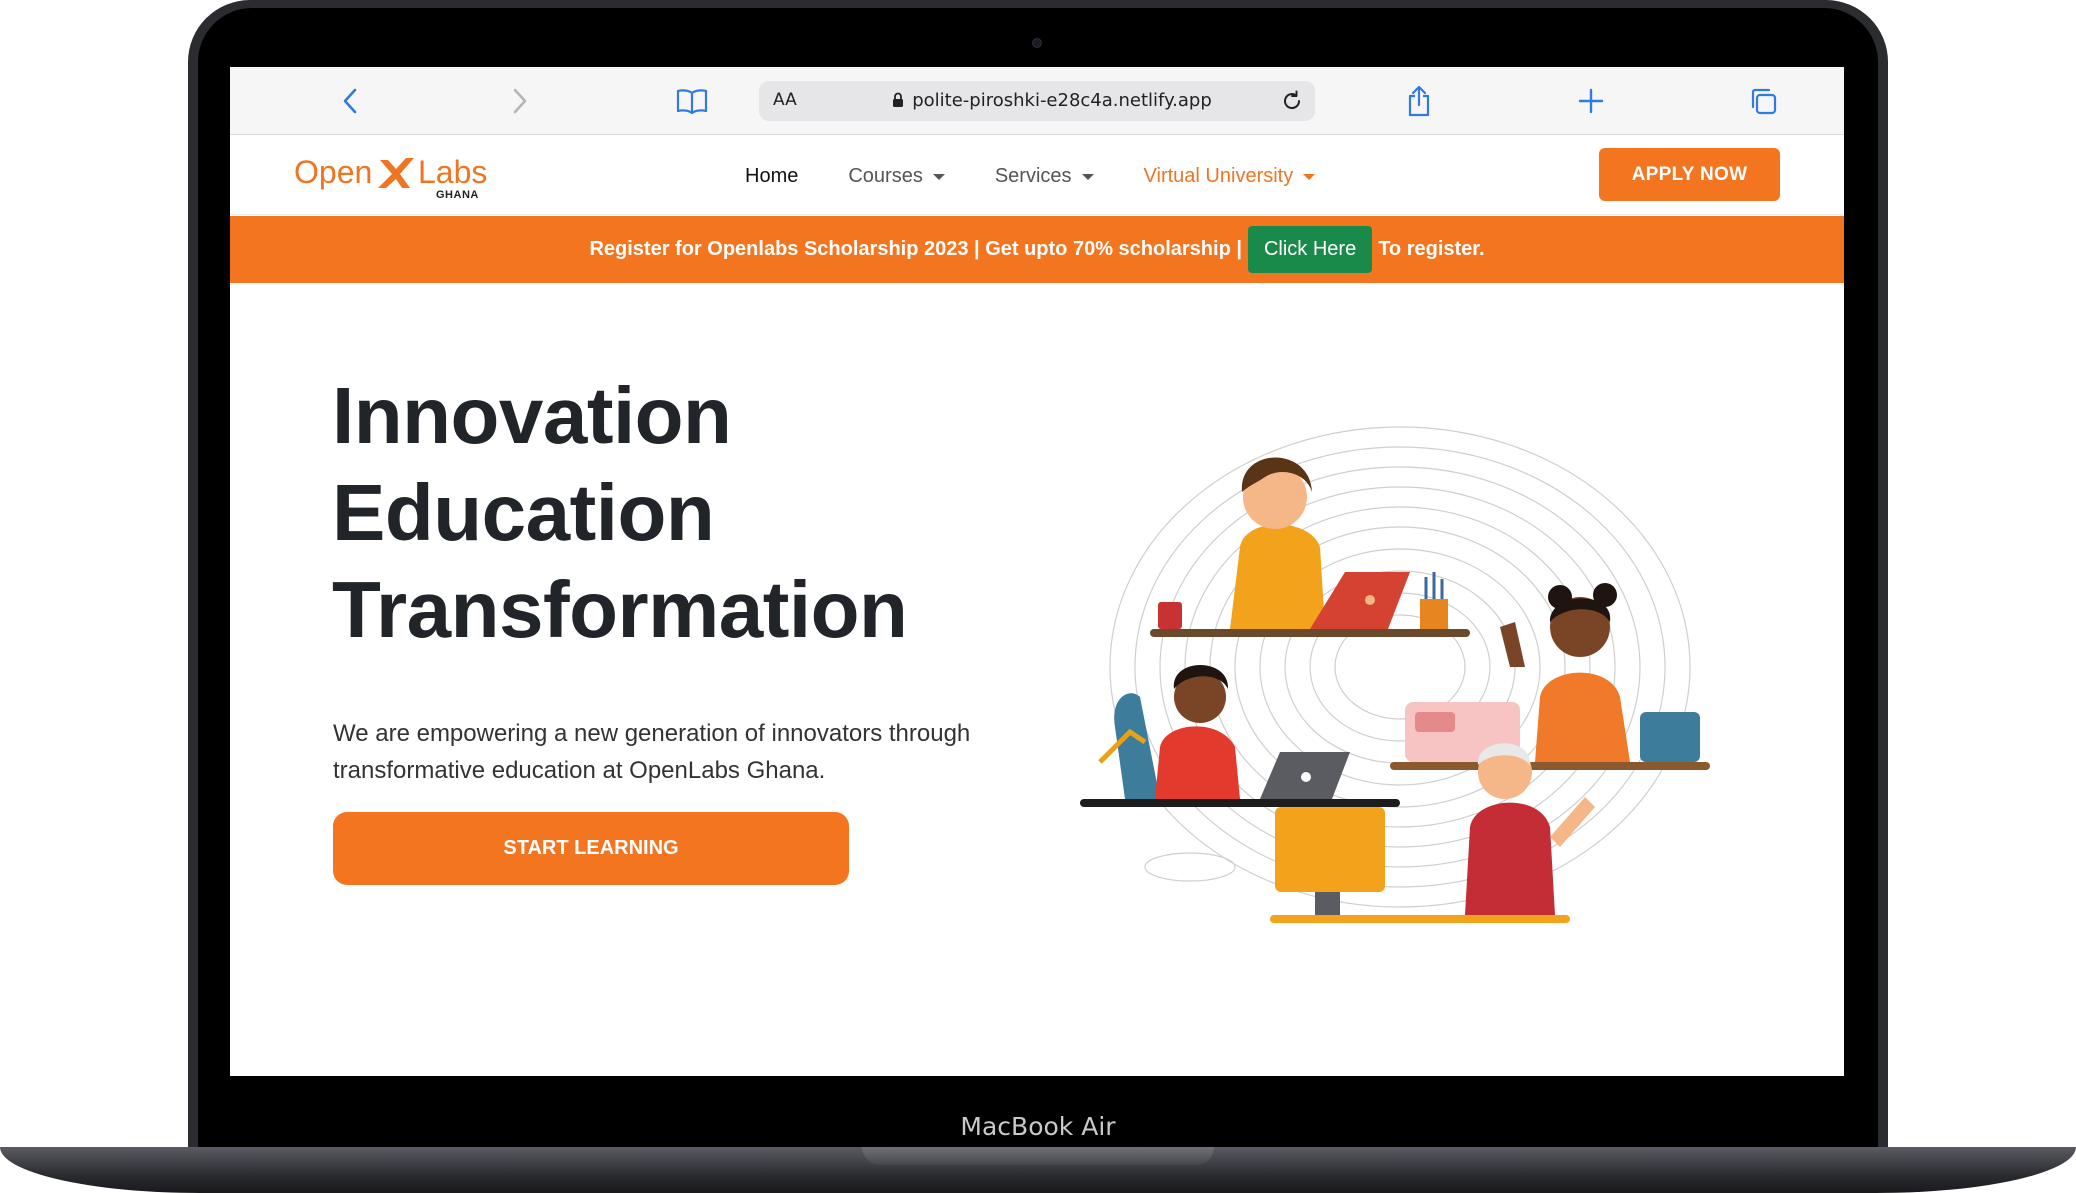 The width and height of the screenshot is (2076, 1193). Describe the element at coordinates (350, 101) in the screenshot. I see `chevron-left-icon` at that location.